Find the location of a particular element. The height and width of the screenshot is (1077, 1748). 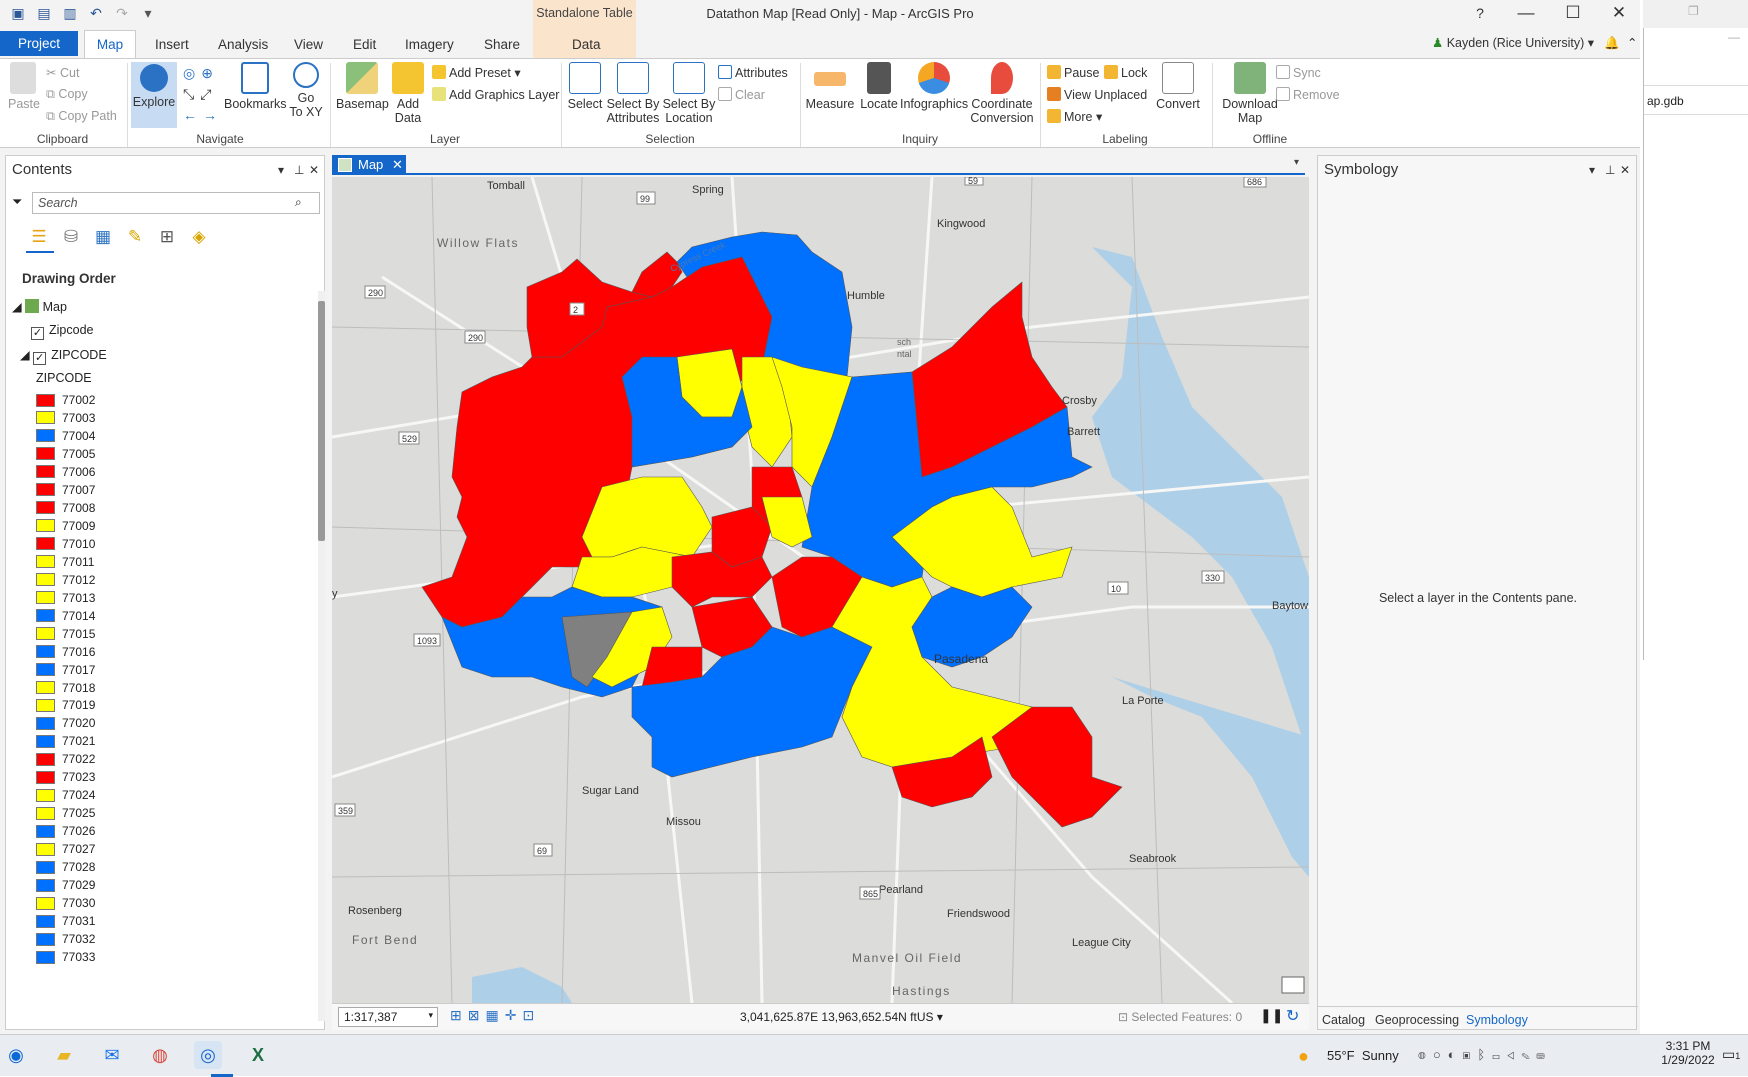

chrome-icon: ◍ is located at coordinates (160, 1055).